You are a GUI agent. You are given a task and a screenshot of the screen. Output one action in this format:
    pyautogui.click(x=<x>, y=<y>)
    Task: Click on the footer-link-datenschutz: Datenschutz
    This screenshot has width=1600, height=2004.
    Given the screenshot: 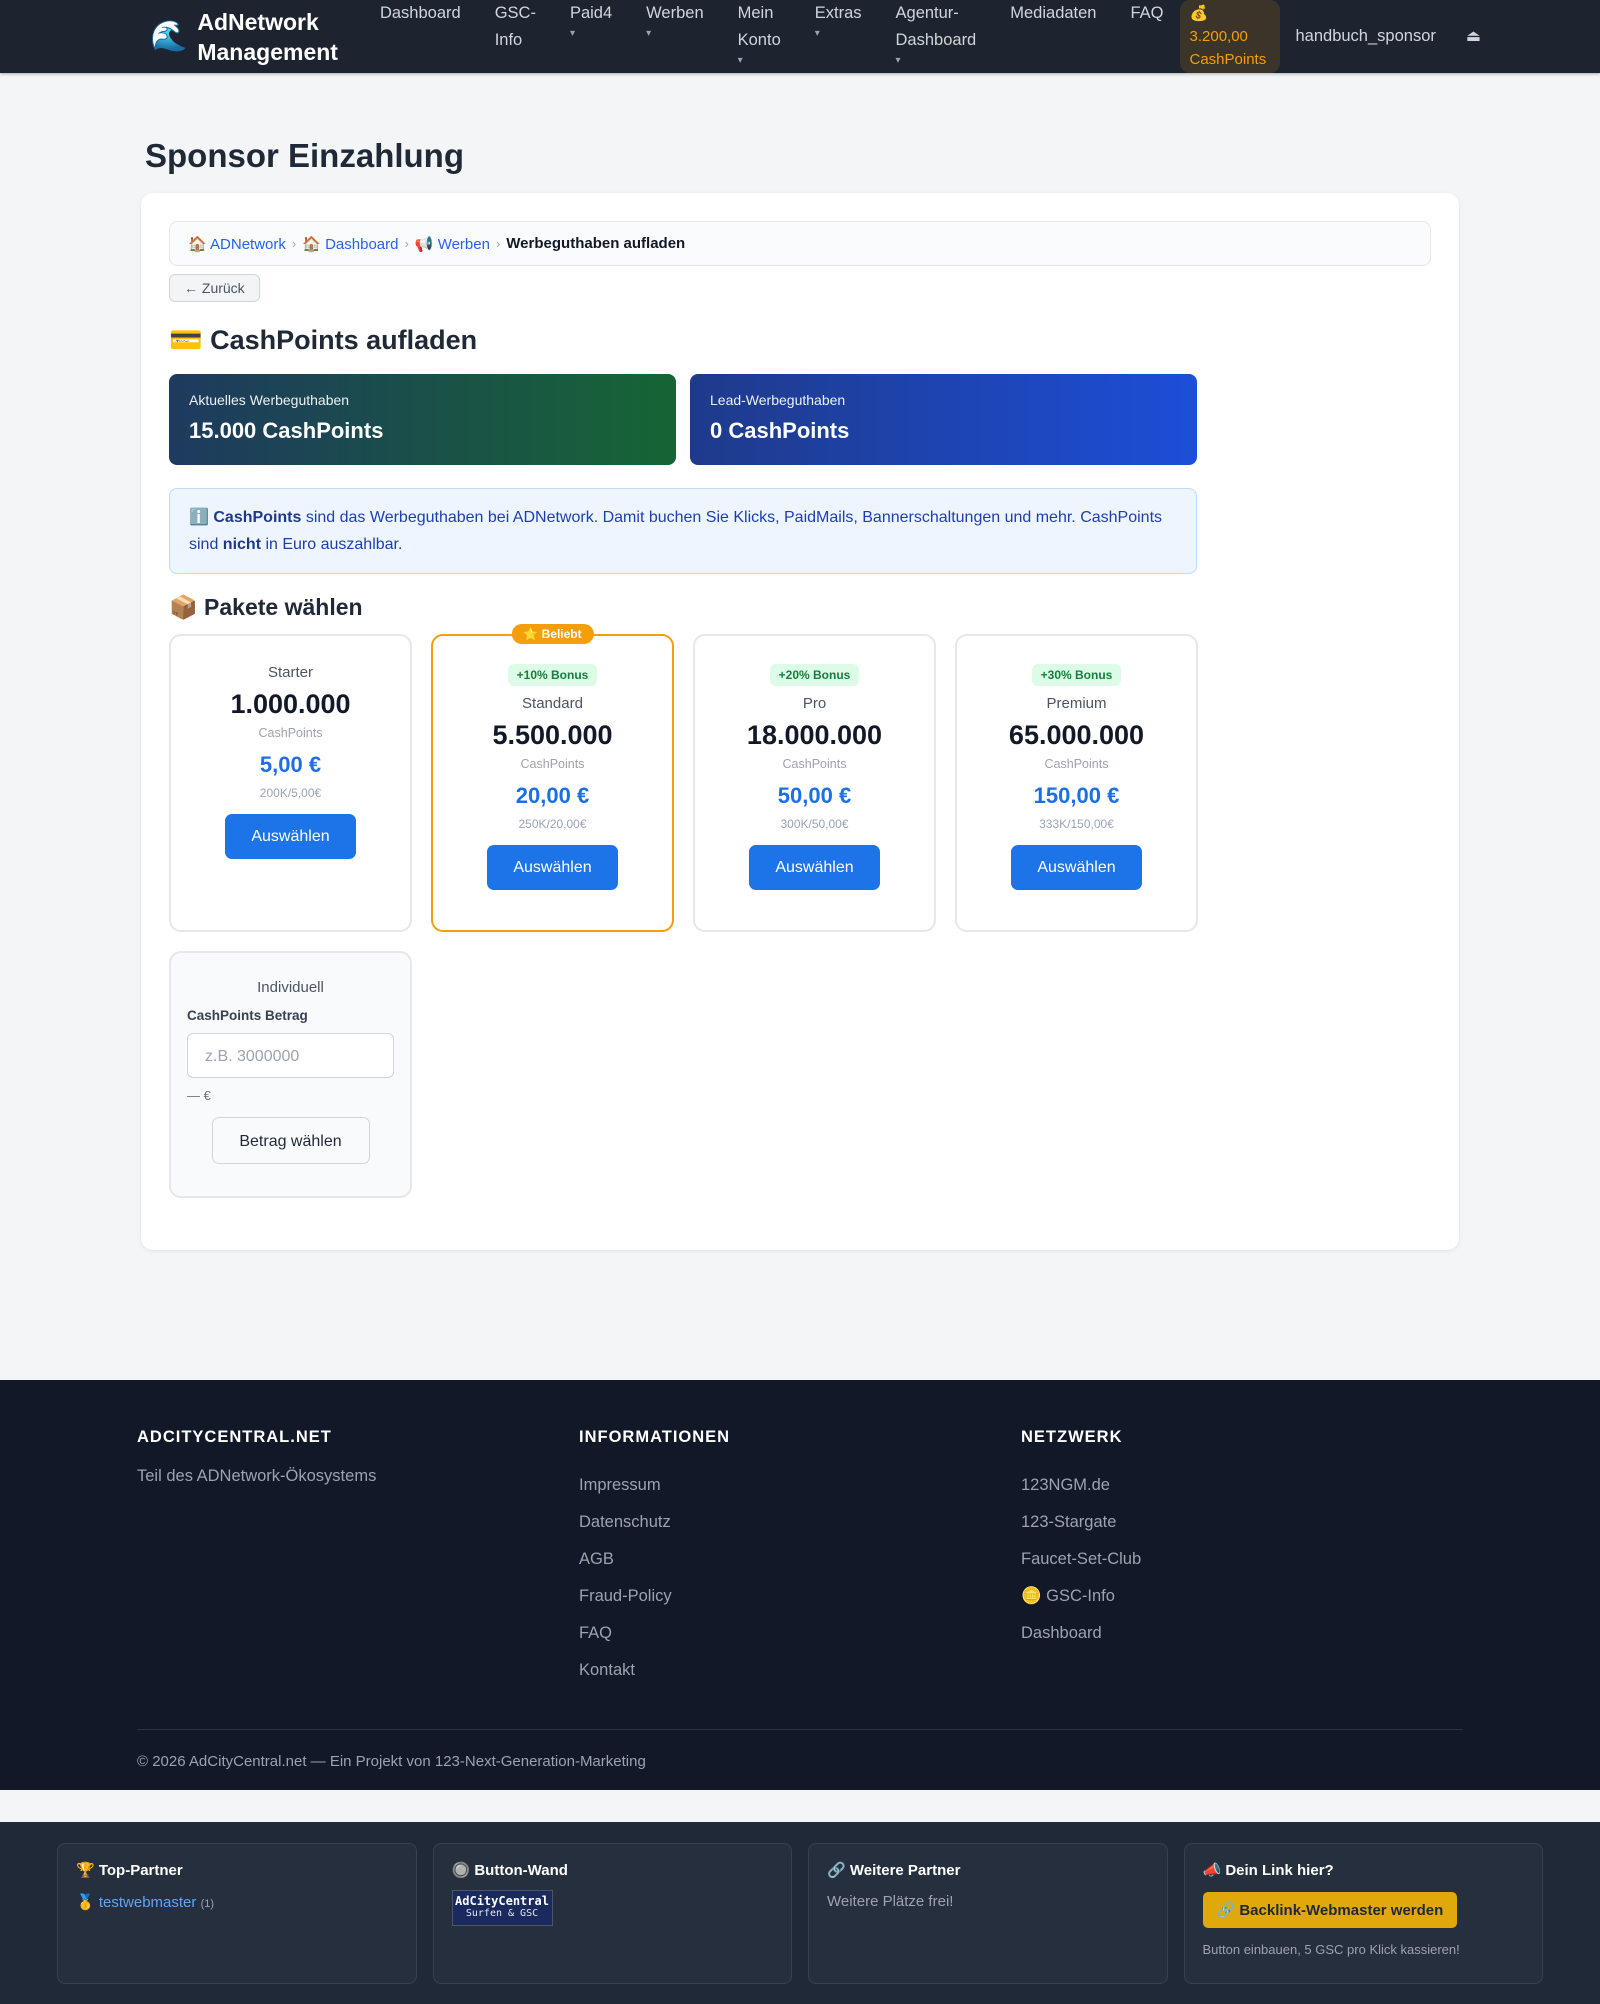 What is the action you would take?
    pyautogui.click(x=800, y=1522)
    